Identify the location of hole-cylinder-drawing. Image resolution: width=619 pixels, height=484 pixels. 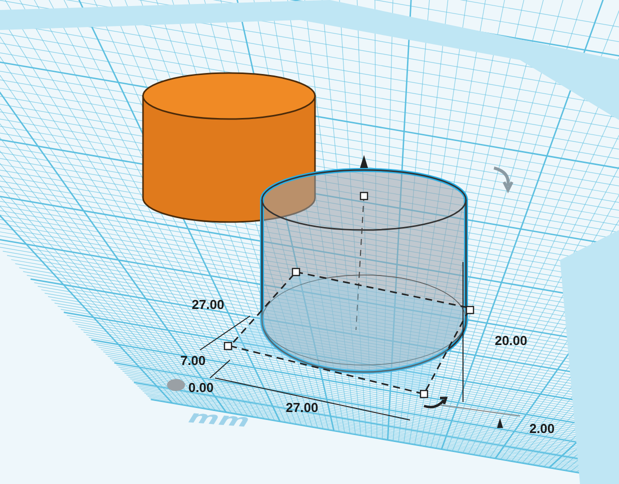
(364, 271).